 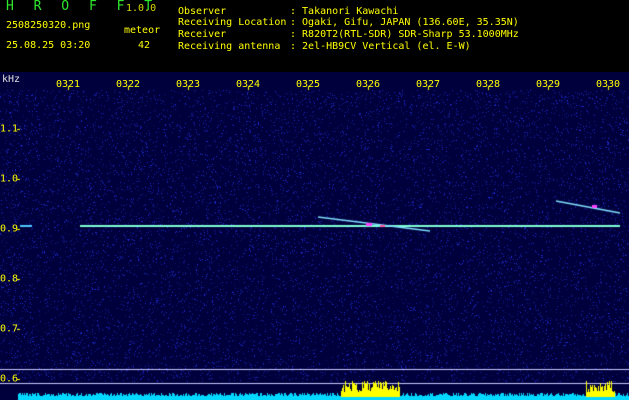 I want to click on x-tick-label: 0324, so click(x=248, y=84).